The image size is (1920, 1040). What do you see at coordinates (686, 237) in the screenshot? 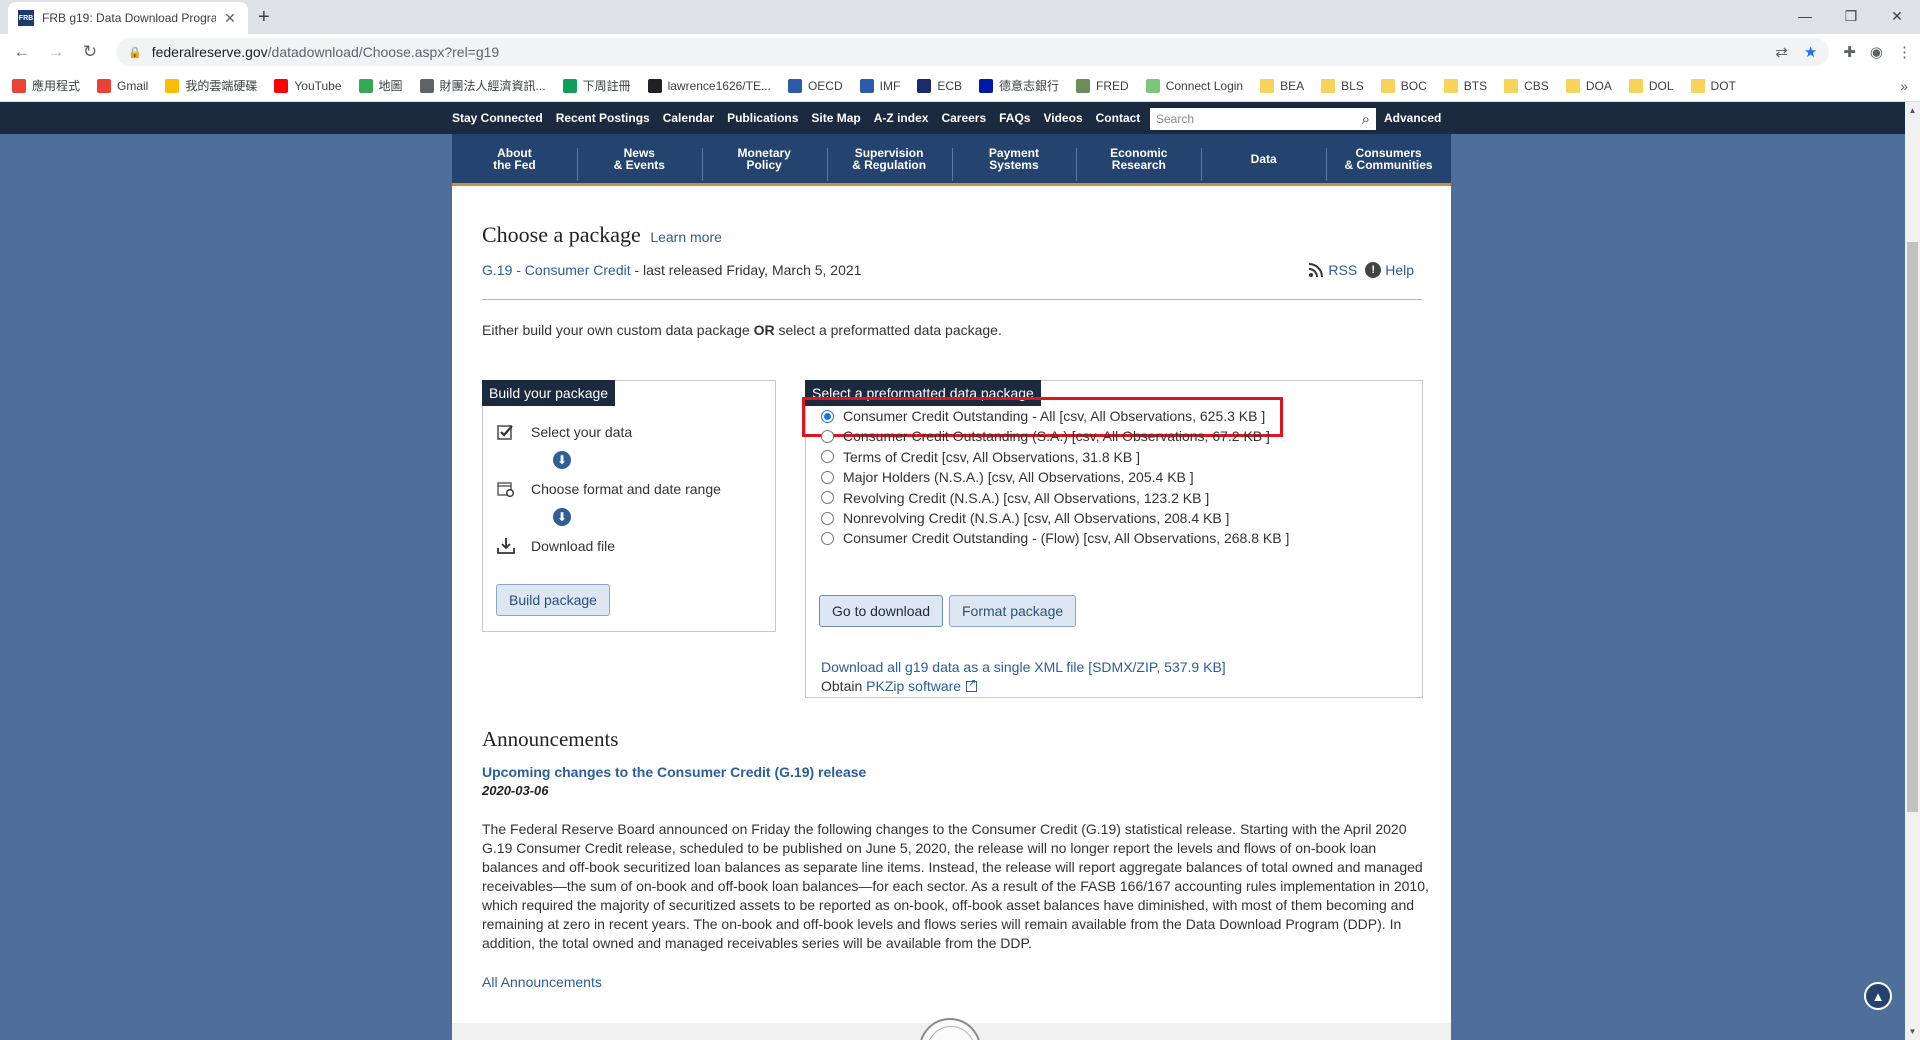
I see `learn-more-link: Learn more` at bounding box center [686, 237].